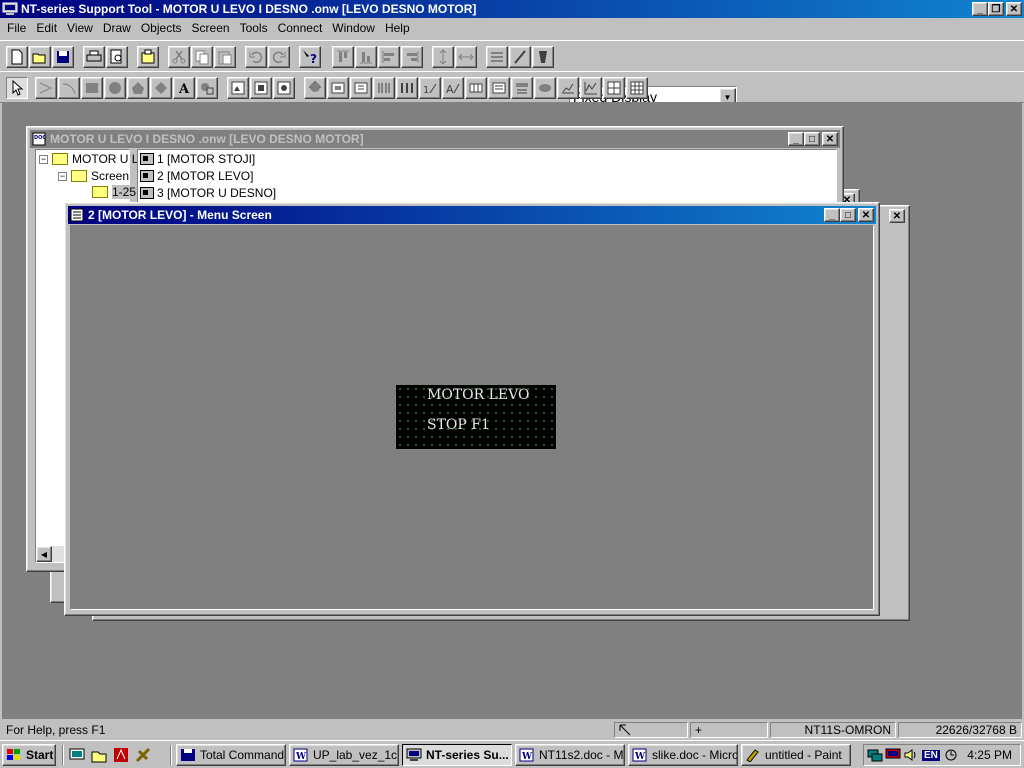 Image resolution: width=1024 pixels, height=768 pixels. I want to click on print-preview-button, so click(117, 57).